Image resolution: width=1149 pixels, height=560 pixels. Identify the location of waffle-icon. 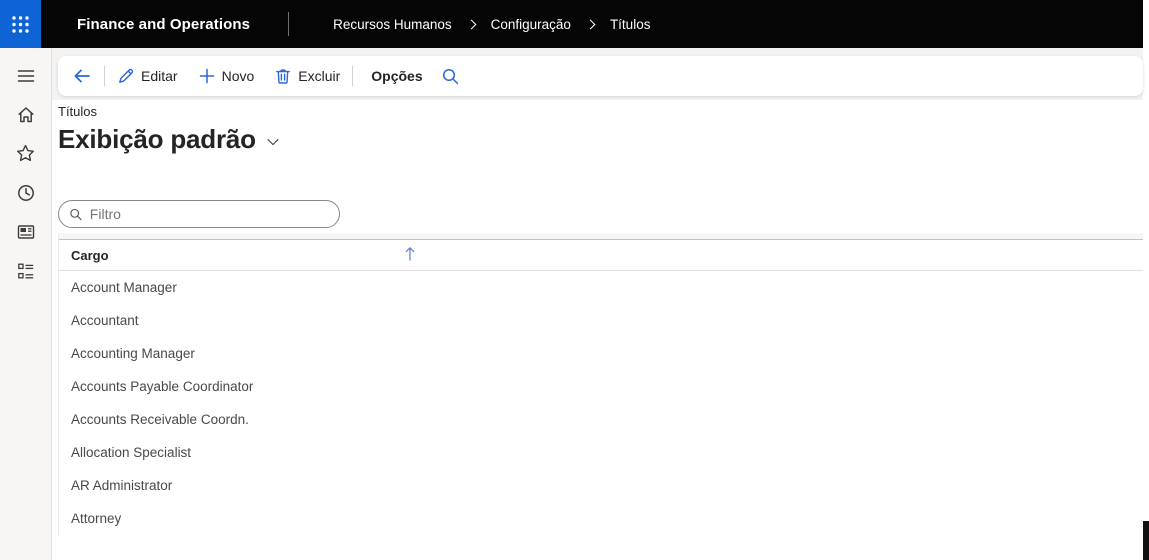
(20, 24).